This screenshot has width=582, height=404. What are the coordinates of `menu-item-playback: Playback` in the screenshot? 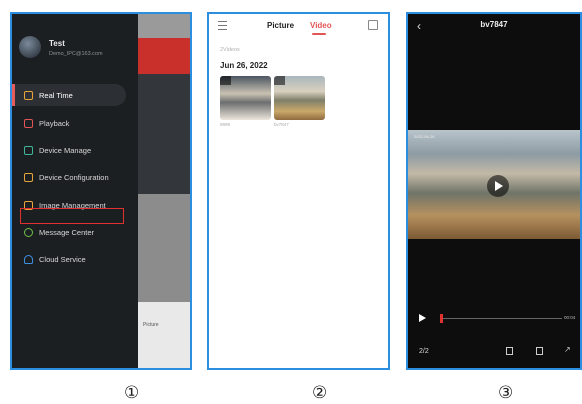 It's located at (75, 123).